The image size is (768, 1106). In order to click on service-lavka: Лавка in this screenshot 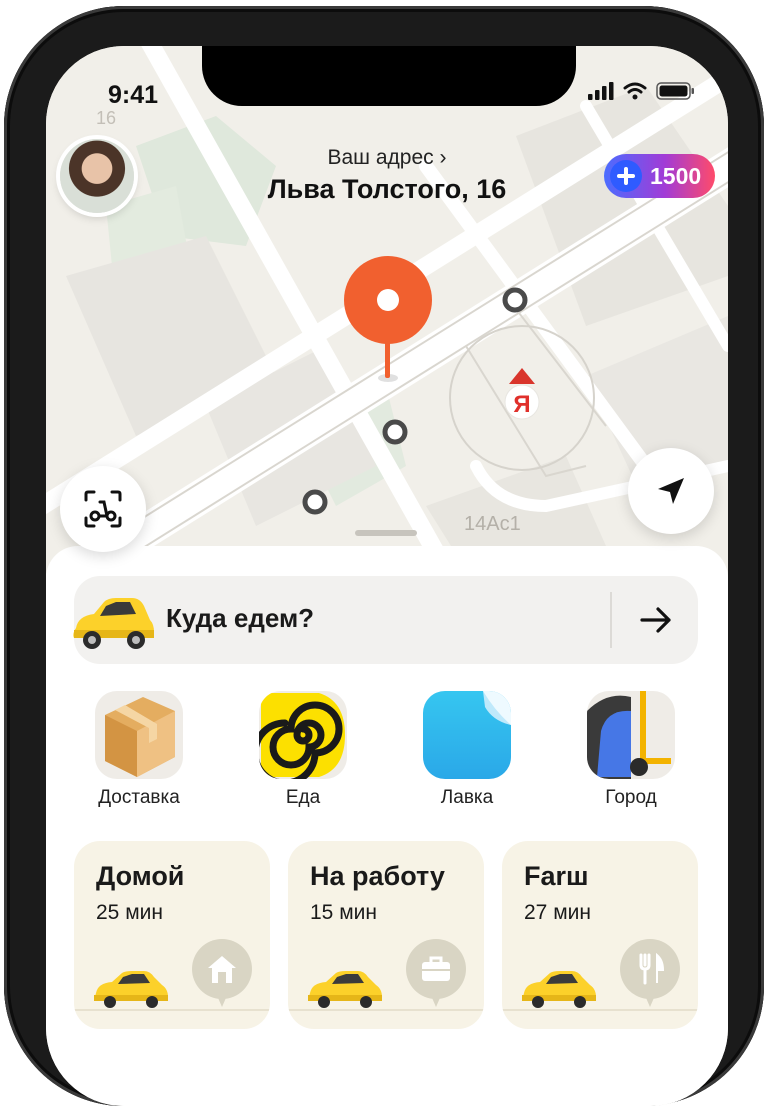, I will do `click(467, 750)`.